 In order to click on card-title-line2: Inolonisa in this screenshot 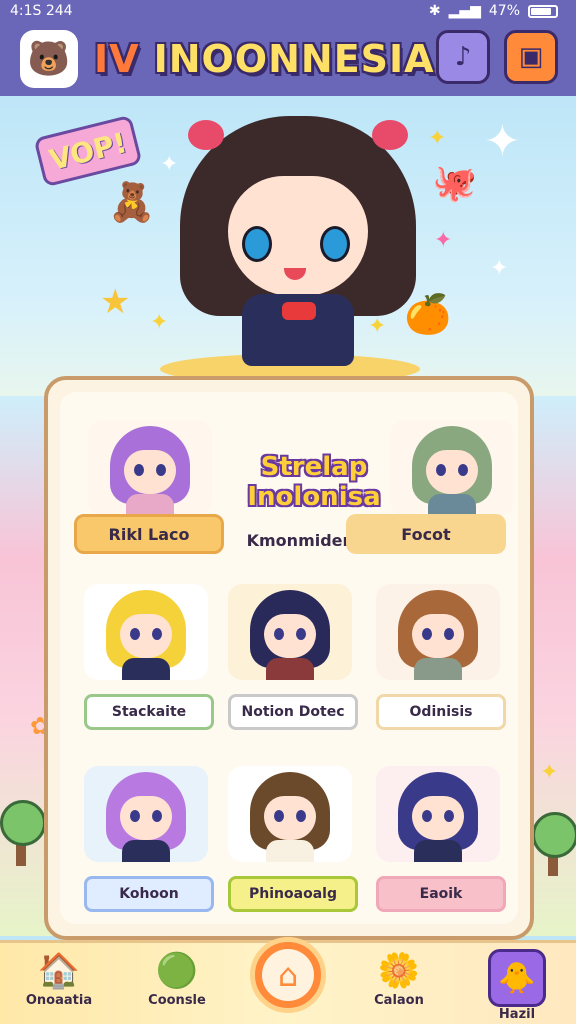, I will do `click(314, 497)`.